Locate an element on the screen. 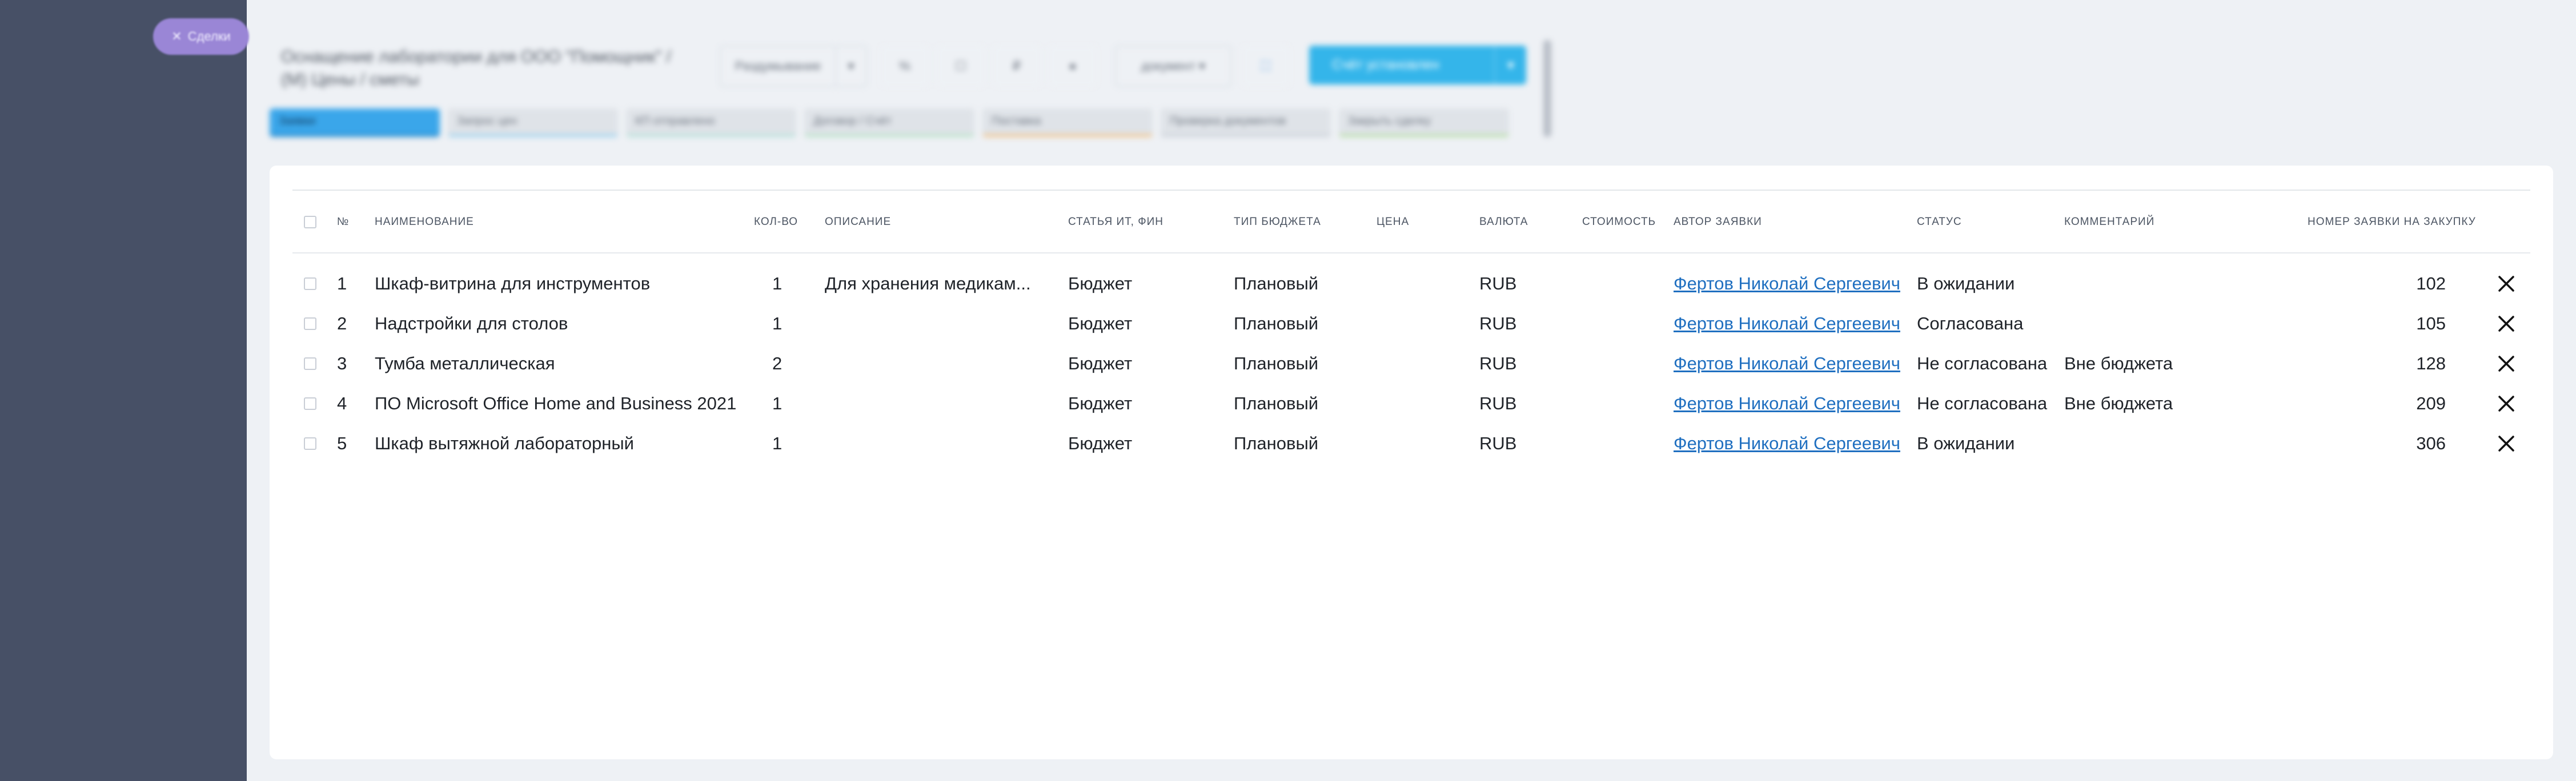  document-dropdown: документ ▾ is located at coordinates (1173, 66).